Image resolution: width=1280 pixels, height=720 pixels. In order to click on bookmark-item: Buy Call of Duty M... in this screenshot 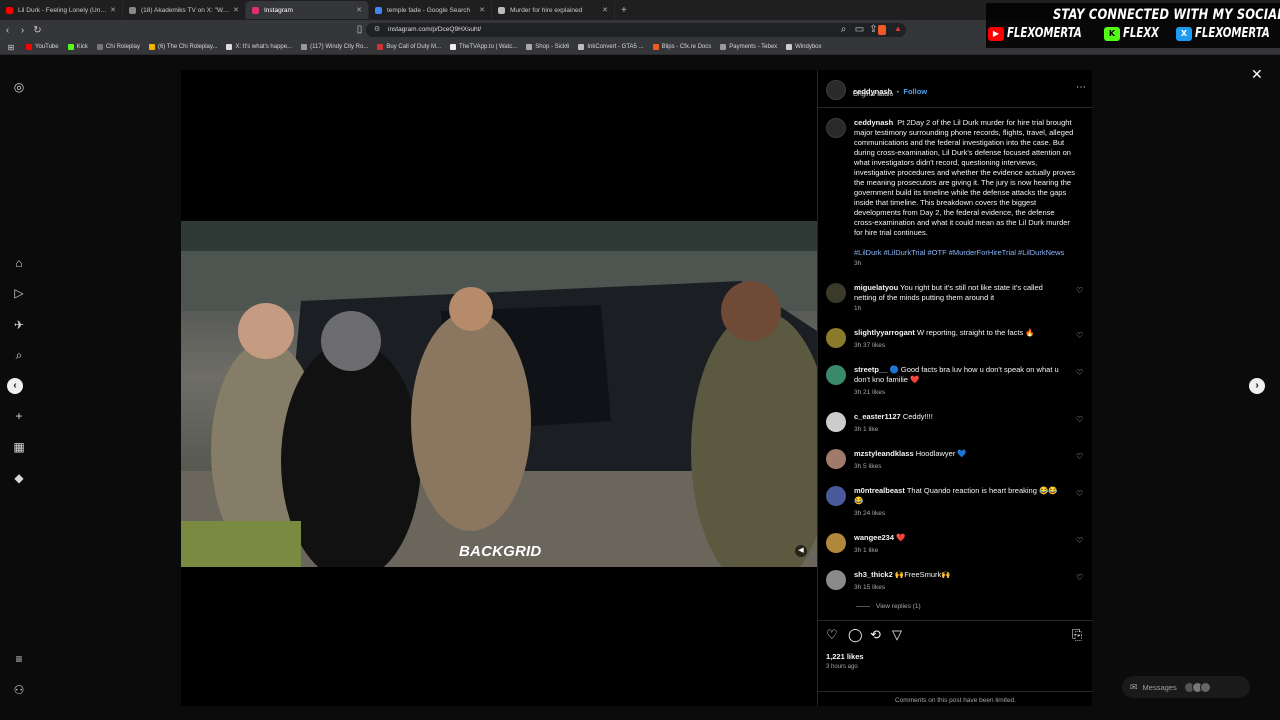, I will do `click(409, 47)`.